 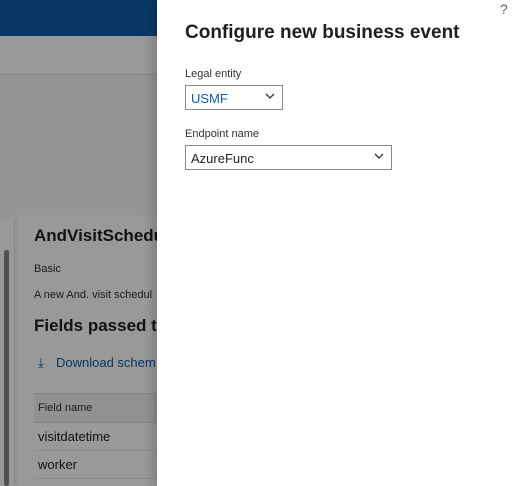 What do you see at coordinates (288, 157) in the screenshot?
I see `endpoint-name-dropdown: AzureFunc` at bounding box center [288, 157].